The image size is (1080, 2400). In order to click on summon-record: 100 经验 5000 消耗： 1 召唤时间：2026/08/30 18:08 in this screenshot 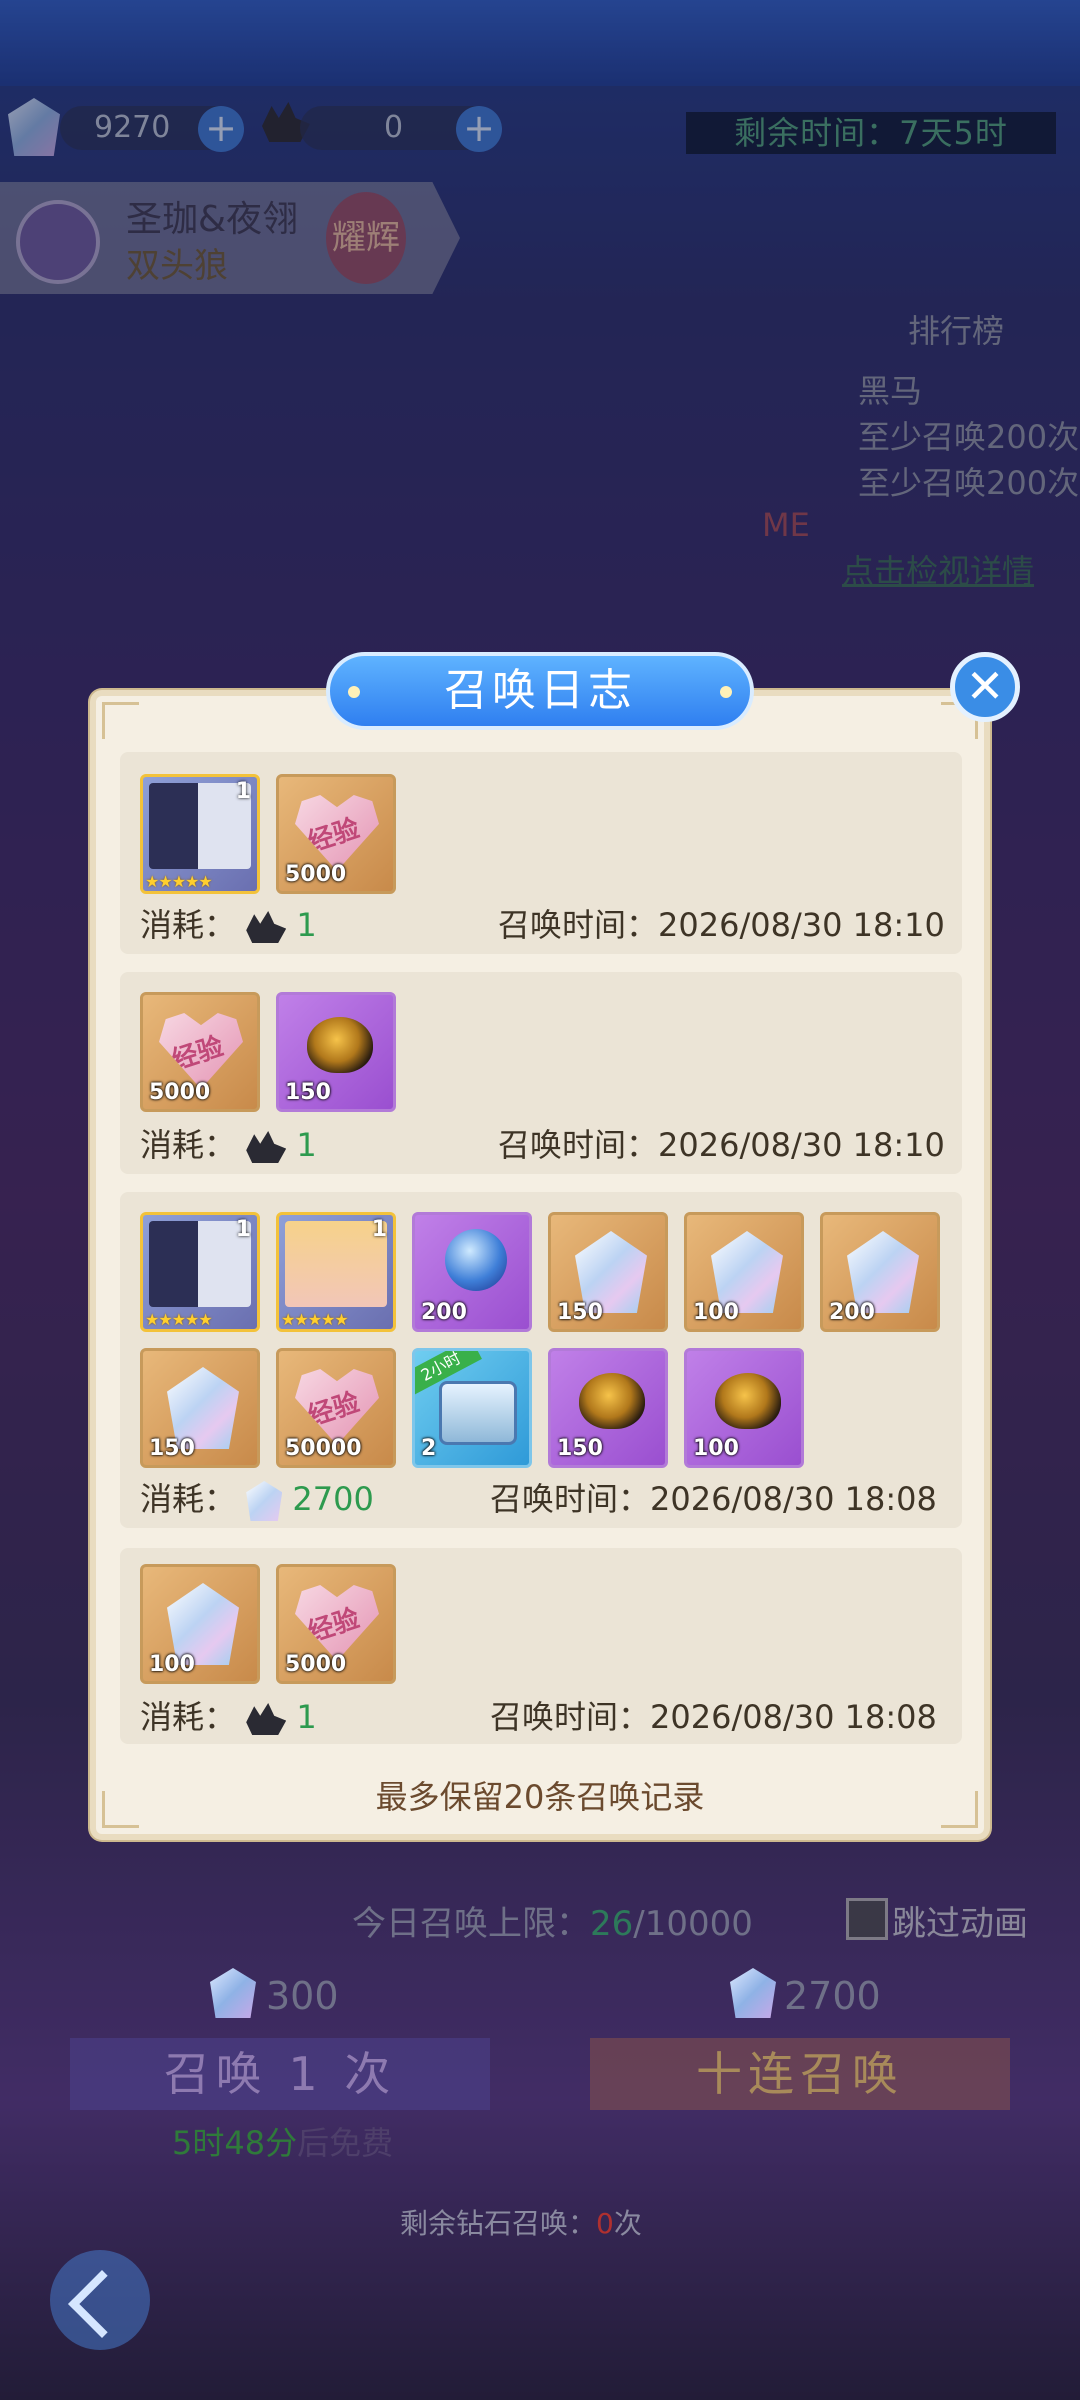, I will do `click(541, 1646)`.